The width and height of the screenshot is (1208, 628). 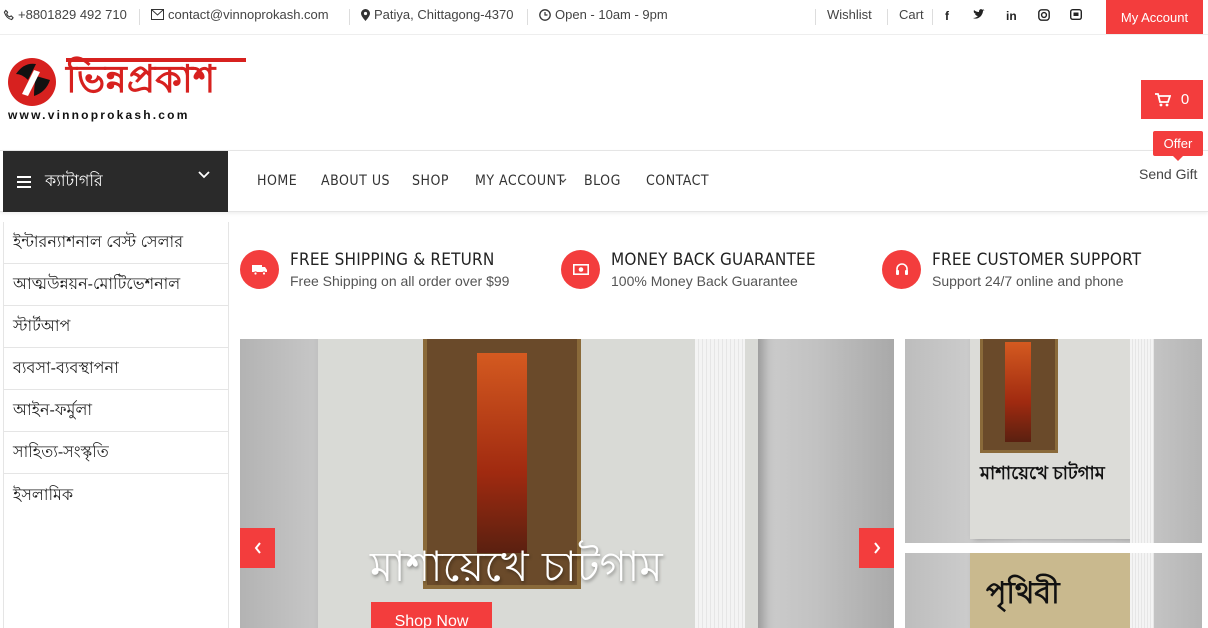 What do you see at coordinates (1185, 99) in the screenshot?
I see `cart-count: 0` at bounding box center [1185, 99].